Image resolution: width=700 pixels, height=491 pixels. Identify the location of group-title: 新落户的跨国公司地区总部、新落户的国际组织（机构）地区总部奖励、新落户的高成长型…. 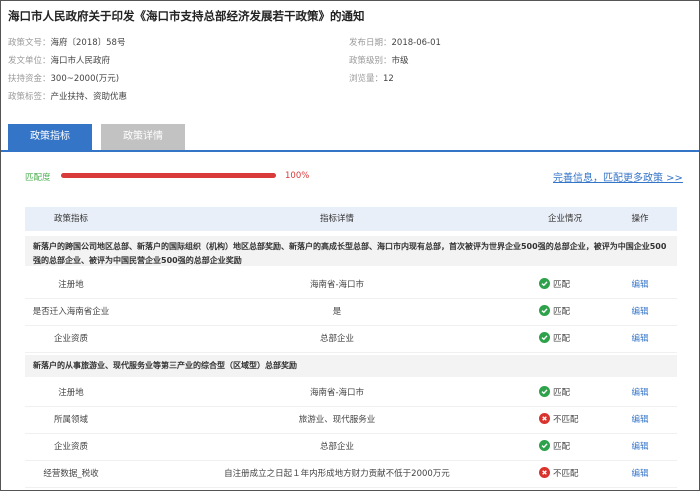
(351, 251).